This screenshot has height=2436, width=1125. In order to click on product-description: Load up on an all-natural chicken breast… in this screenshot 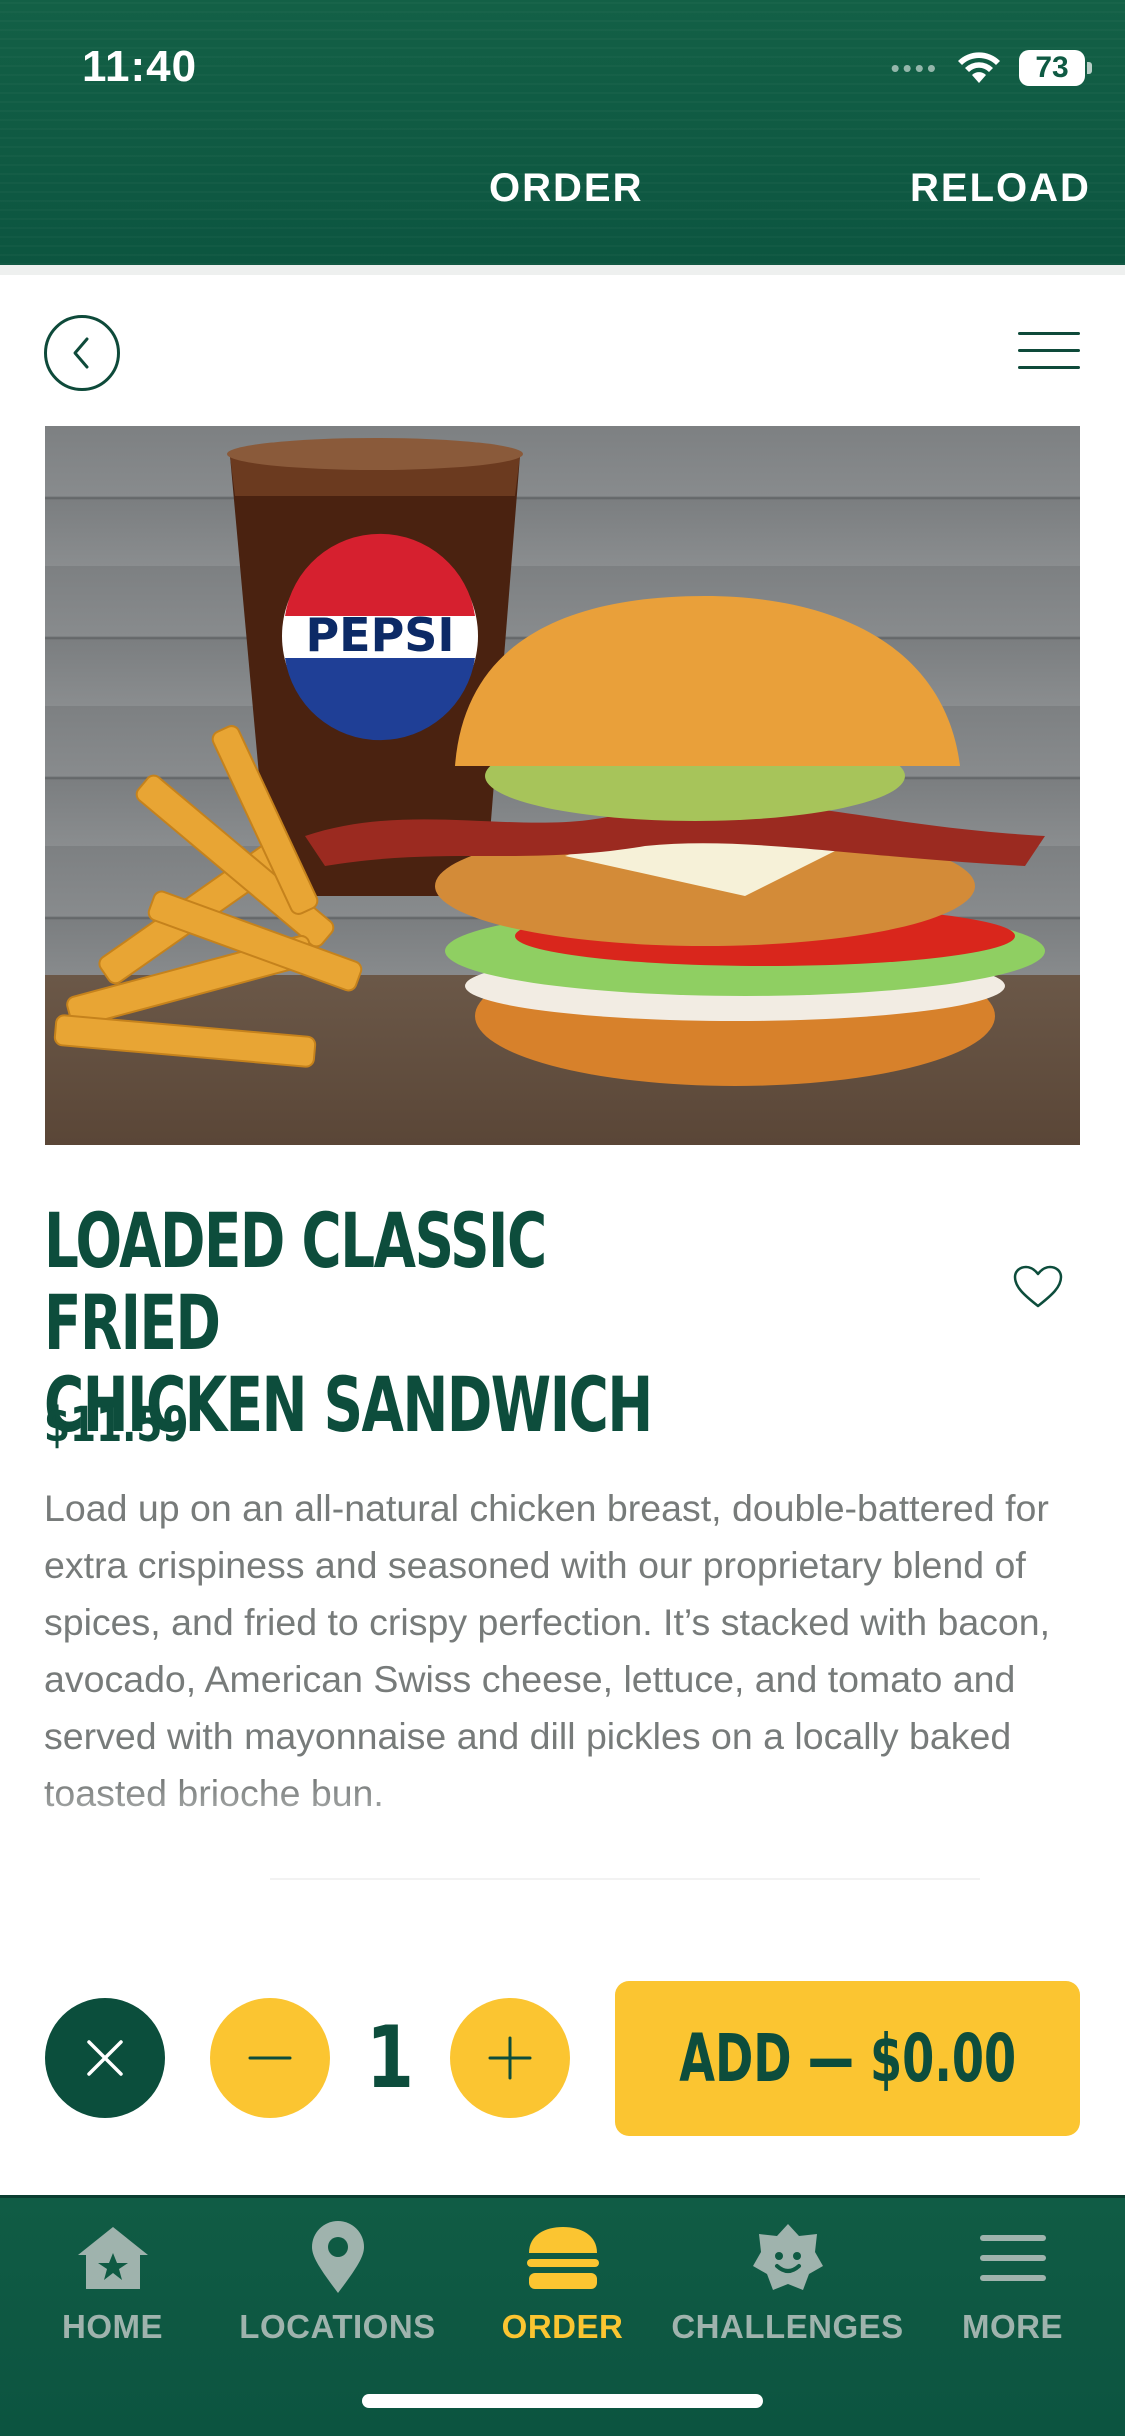, I will do `click(564, 1675)`.